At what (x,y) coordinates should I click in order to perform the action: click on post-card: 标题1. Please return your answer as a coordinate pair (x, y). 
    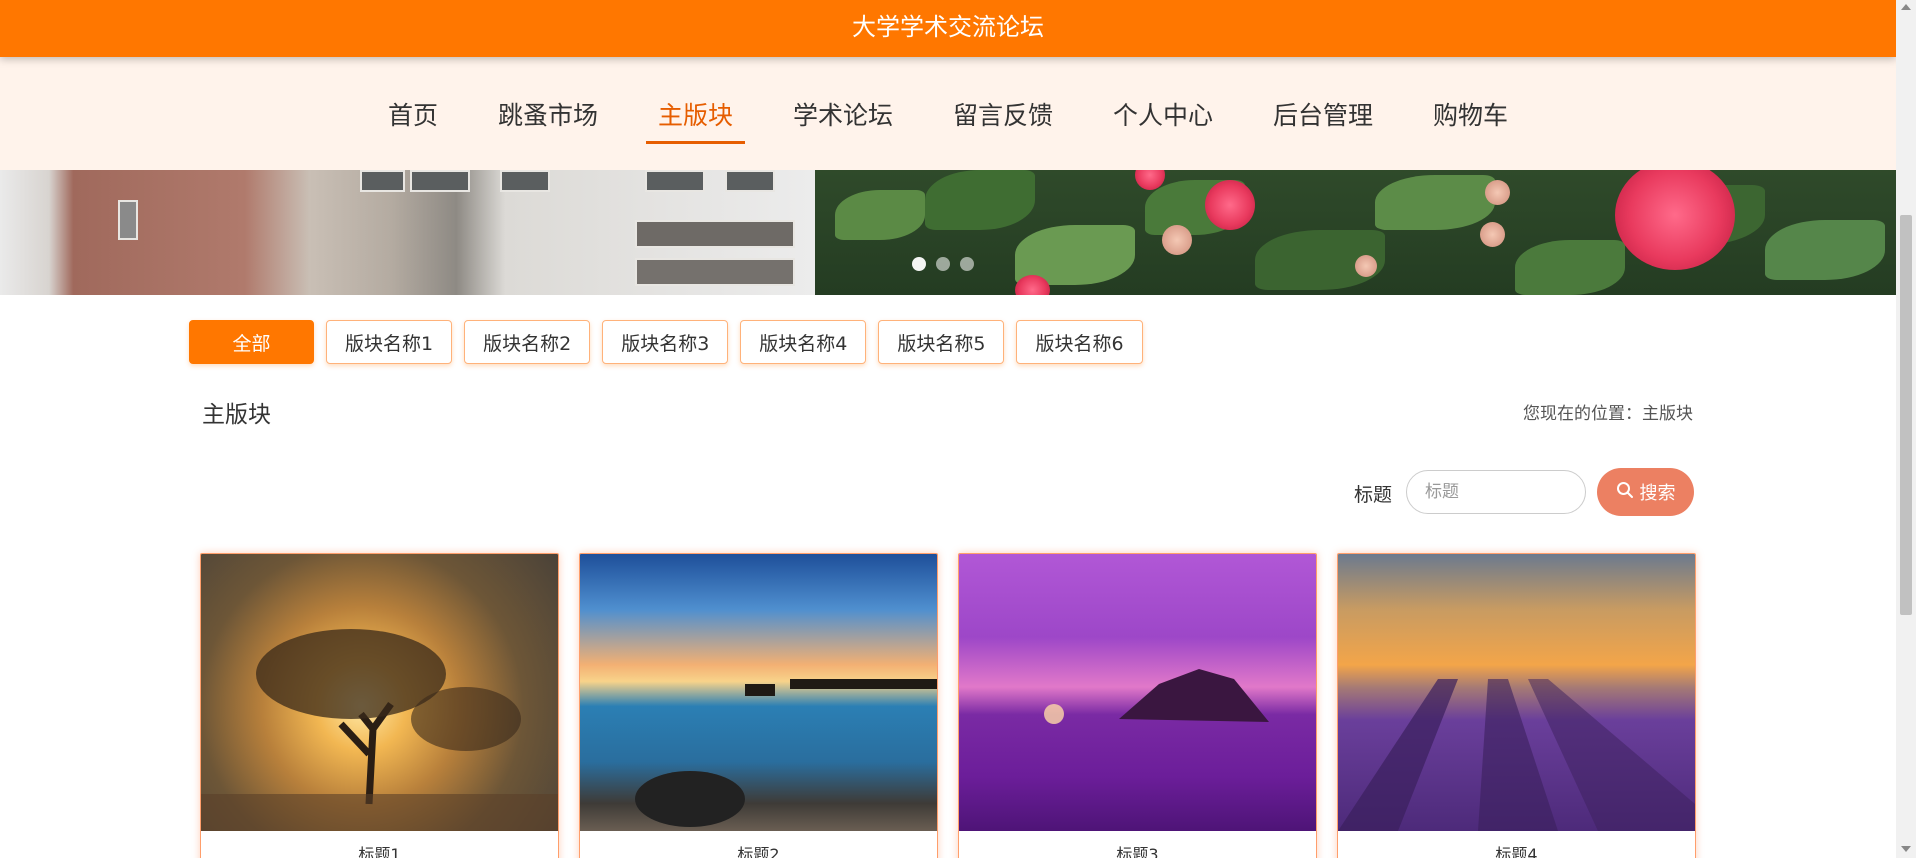
    Looking at the image, I should click on (379, 705).